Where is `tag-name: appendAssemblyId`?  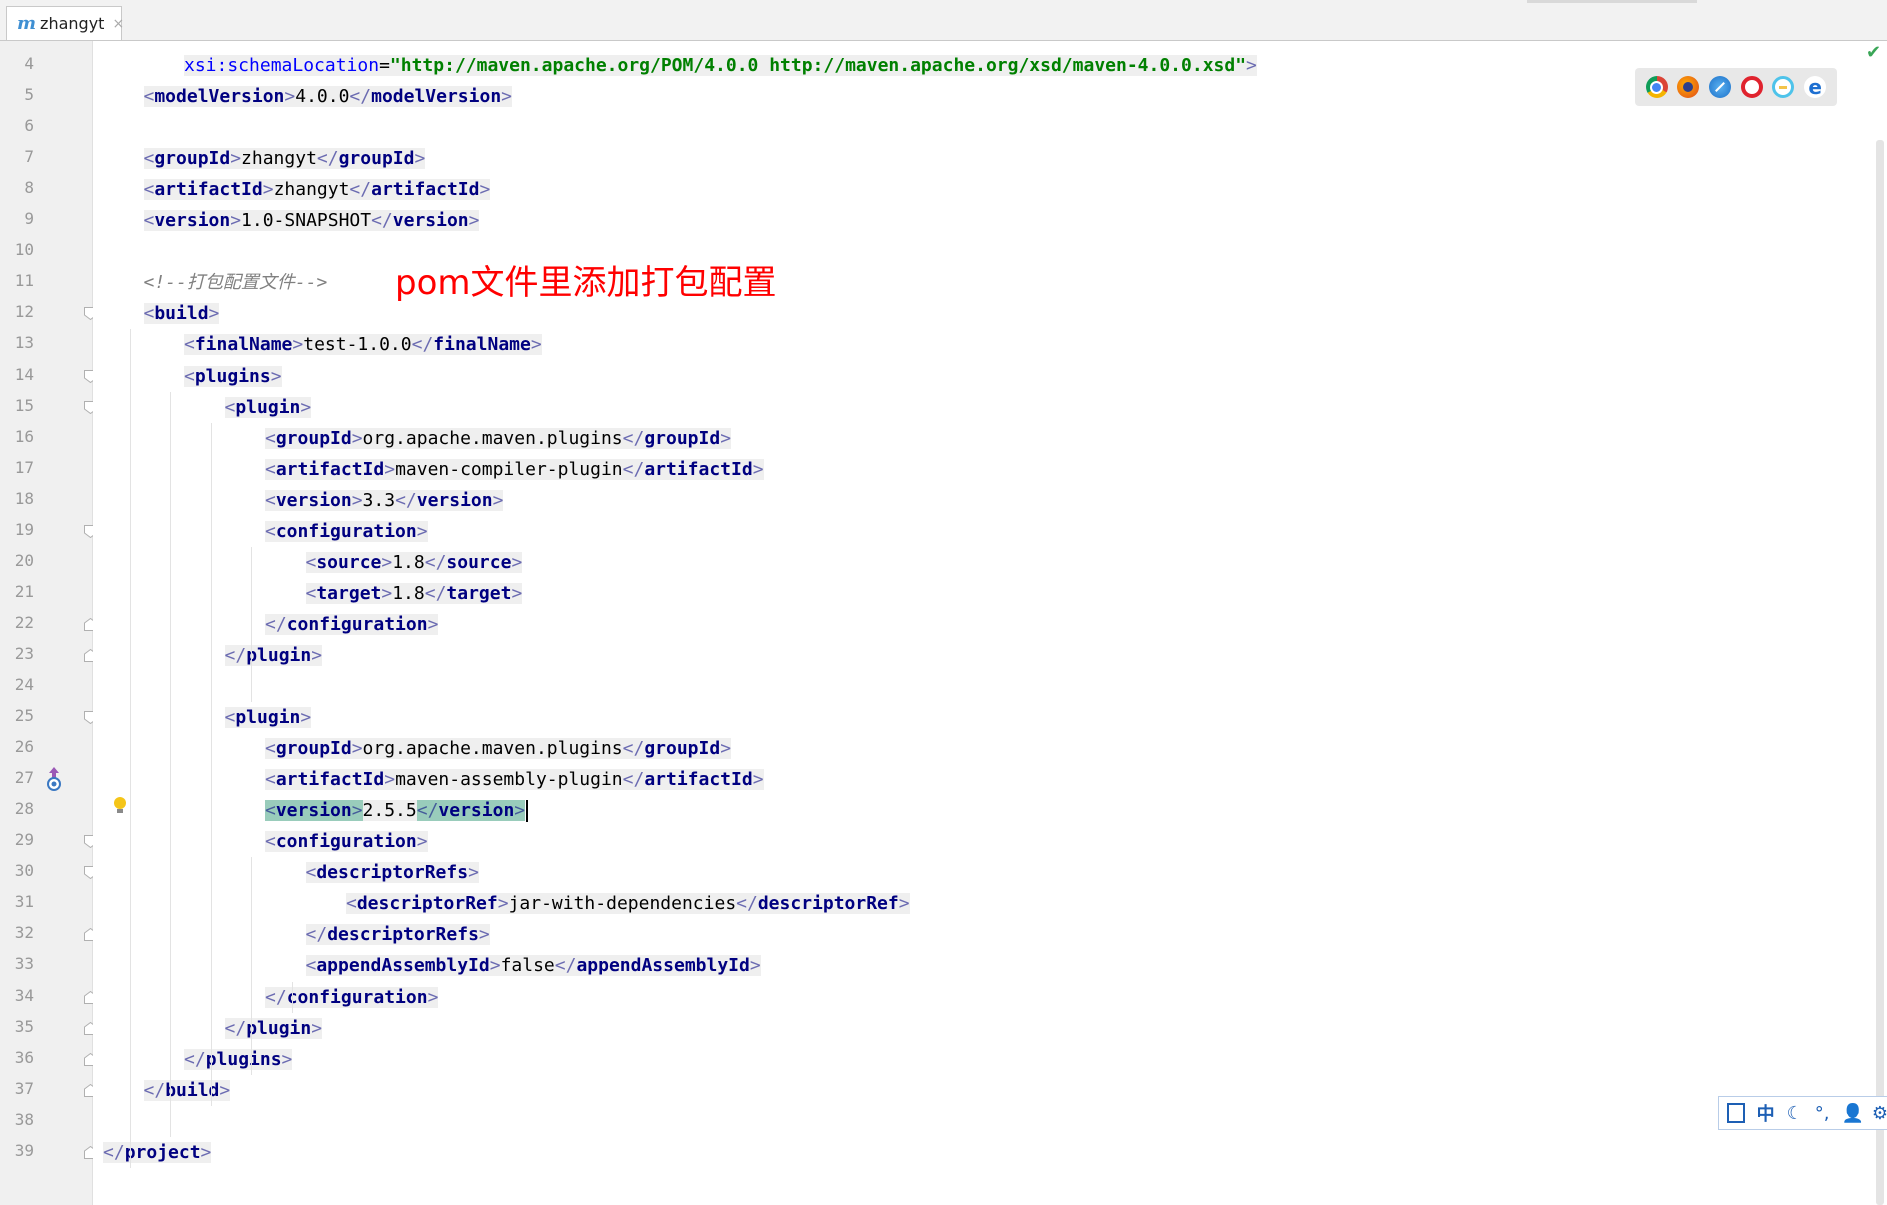
tag-name: appendAssemblyId is located at coordinates (663, 966).